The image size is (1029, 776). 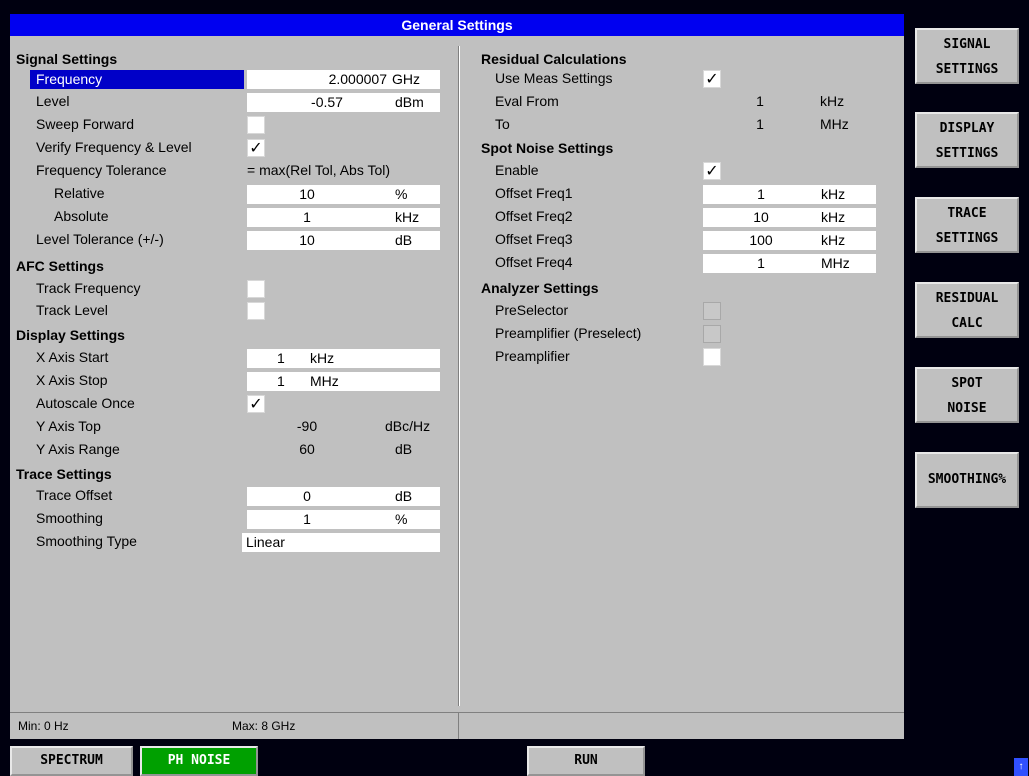 What do you see at coordinates (534, 262) in the screenshot?
I see `offset-freq4-label: Offset Freq4` at bounding box center [534, 262].